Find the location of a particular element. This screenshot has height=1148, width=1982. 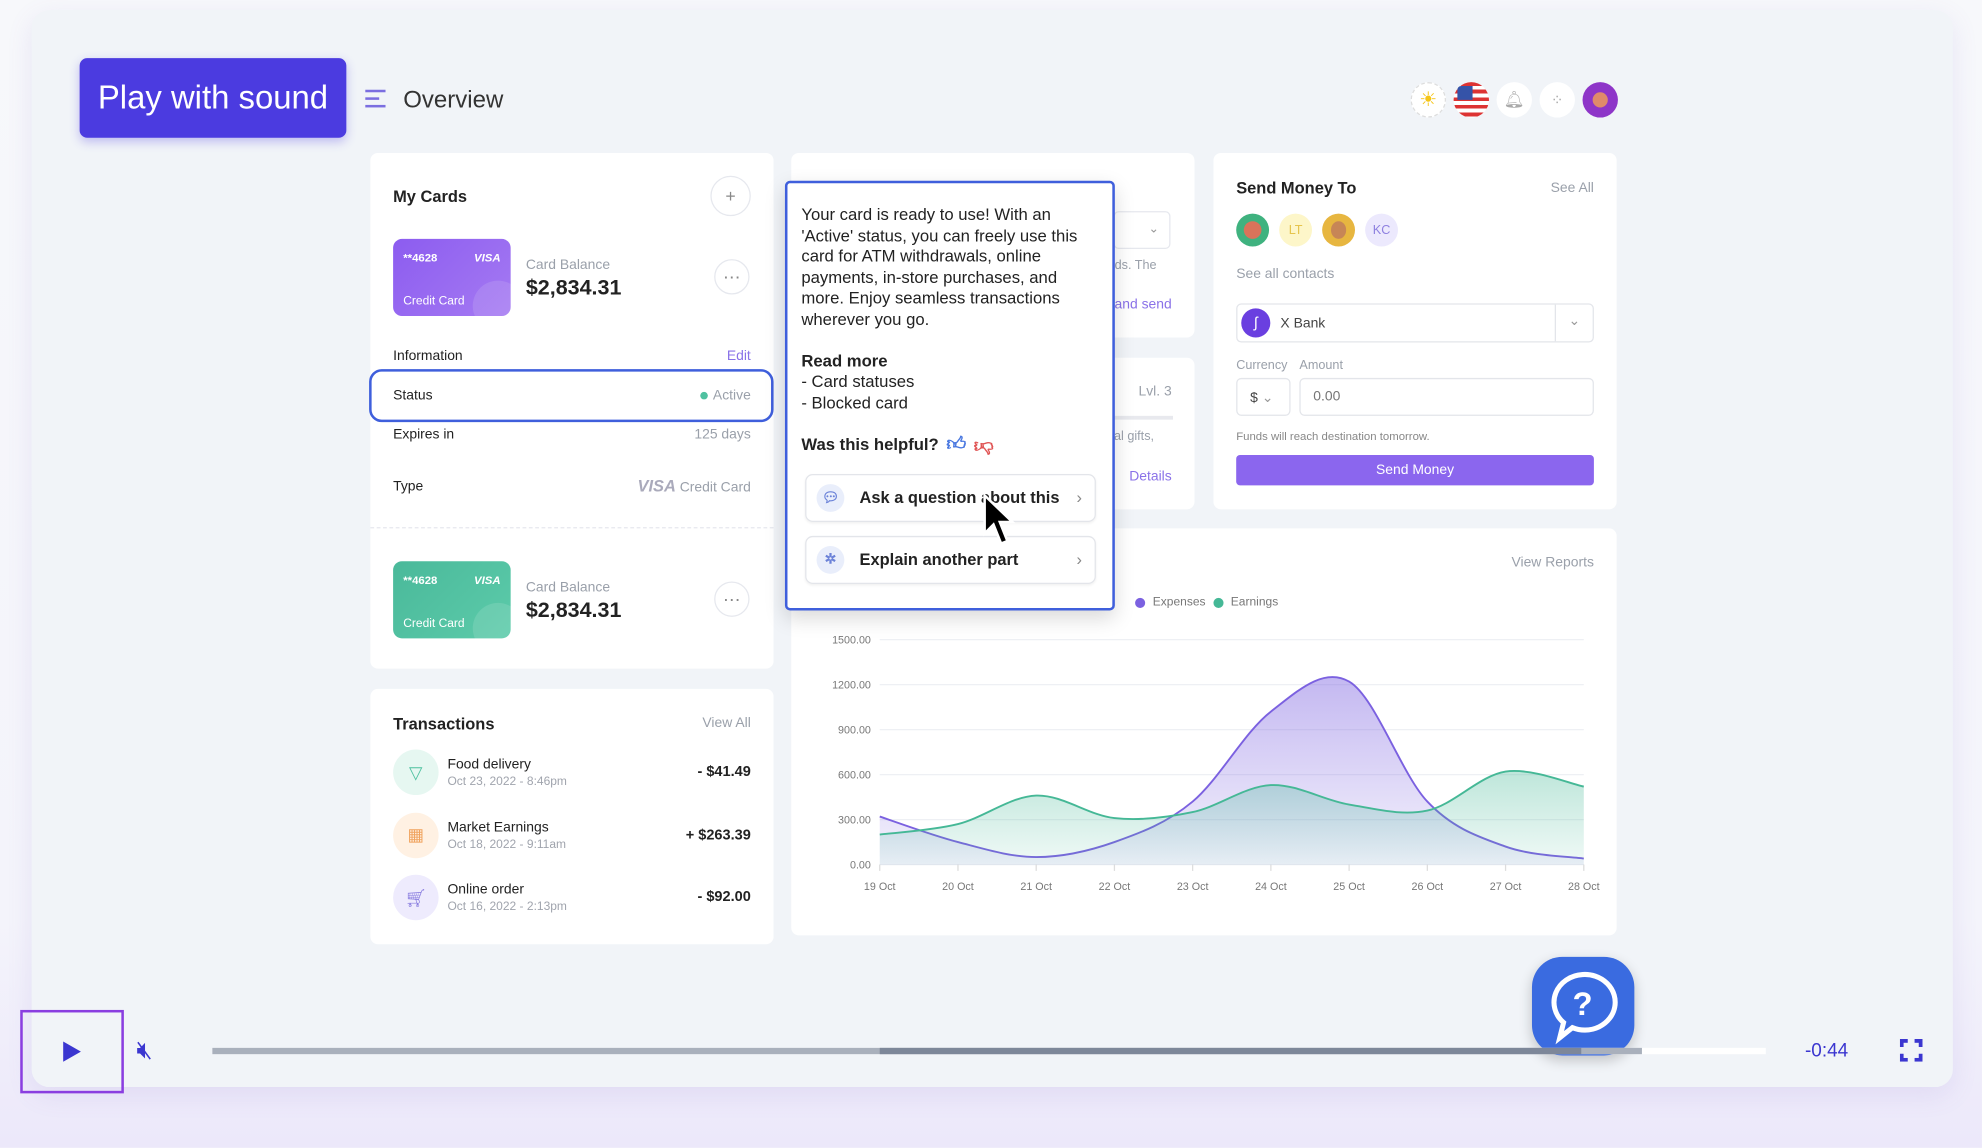

progress-track is located at coordinates (989, 1051).